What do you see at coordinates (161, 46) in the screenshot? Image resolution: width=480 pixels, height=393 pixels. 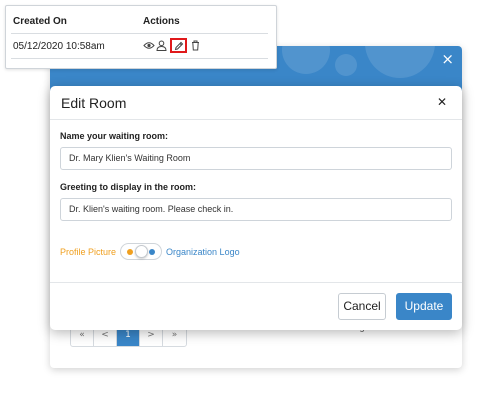 I see `user-icon` at bounding box center [161, 46].